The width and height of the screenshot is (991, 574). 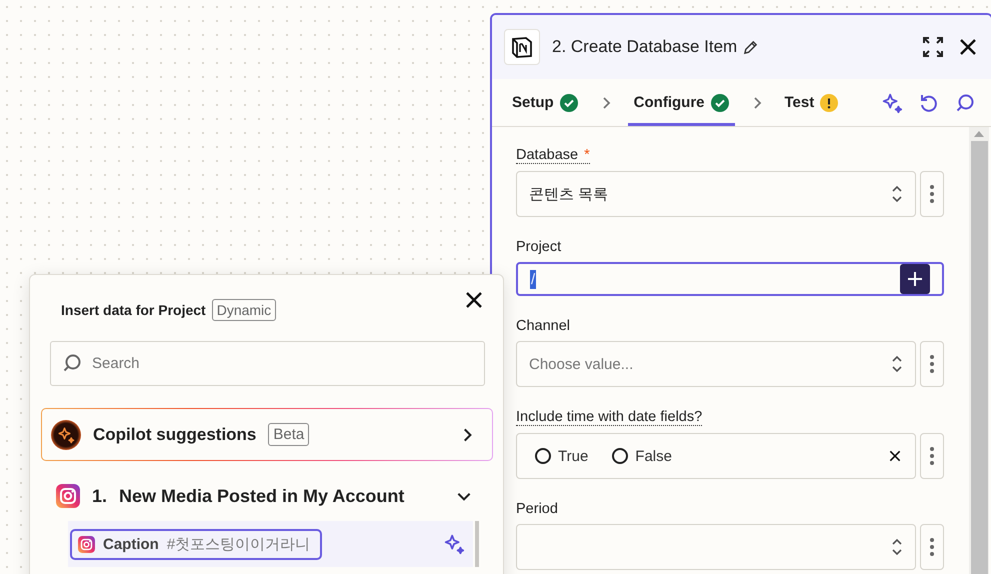 What do you see at coordinates (100, 496) in the screenshot?
I see `step-number: 1.` at bounding box center [100, 496].